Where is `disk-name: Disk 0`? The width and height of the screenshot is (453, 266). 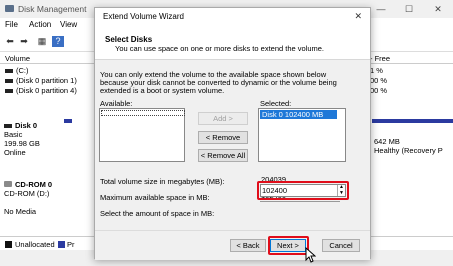 disk-name: Disk 0 is located at coordinates (26, 125).